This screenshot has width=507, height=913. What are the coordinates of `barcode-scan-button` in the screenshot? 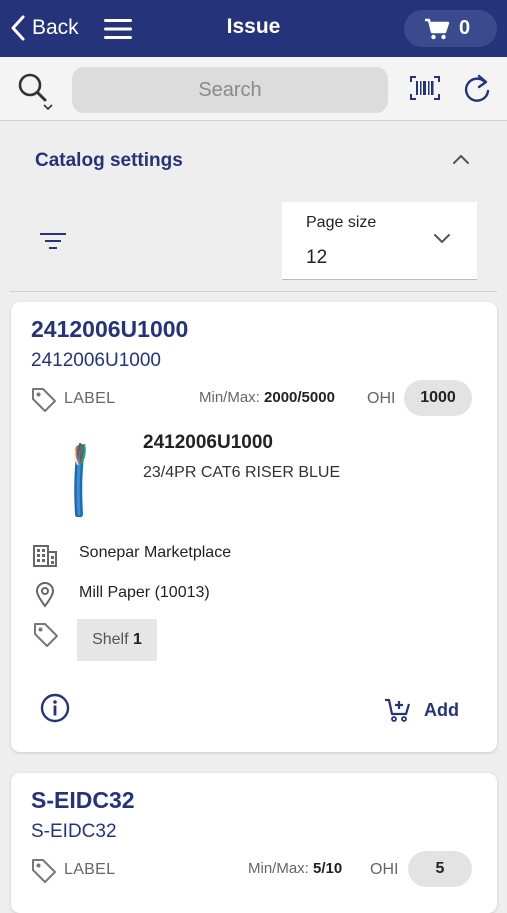 It's located at (425, 90).